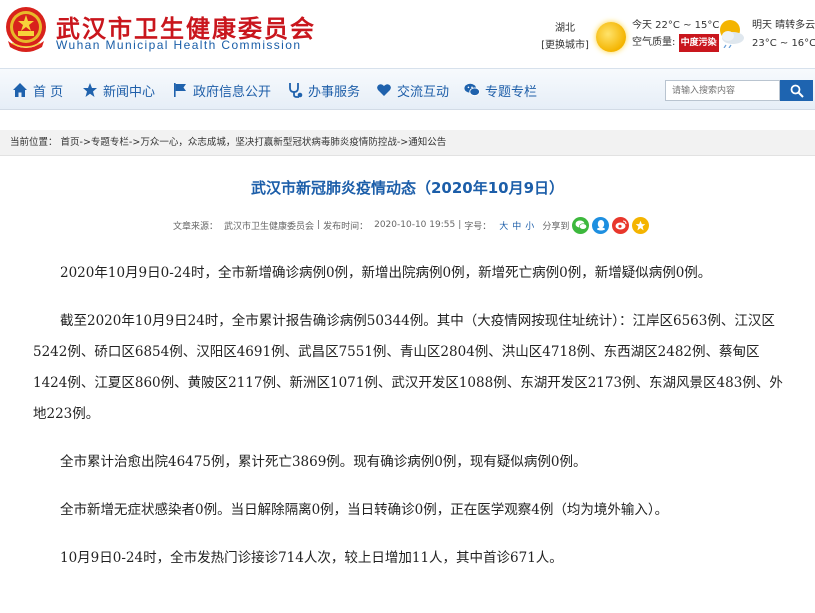 The height and width of the screenshot is (613, 815). Describe the element at coordinates (516, 225) in the screenshot. I see `font-medium-button: 中` at that location.